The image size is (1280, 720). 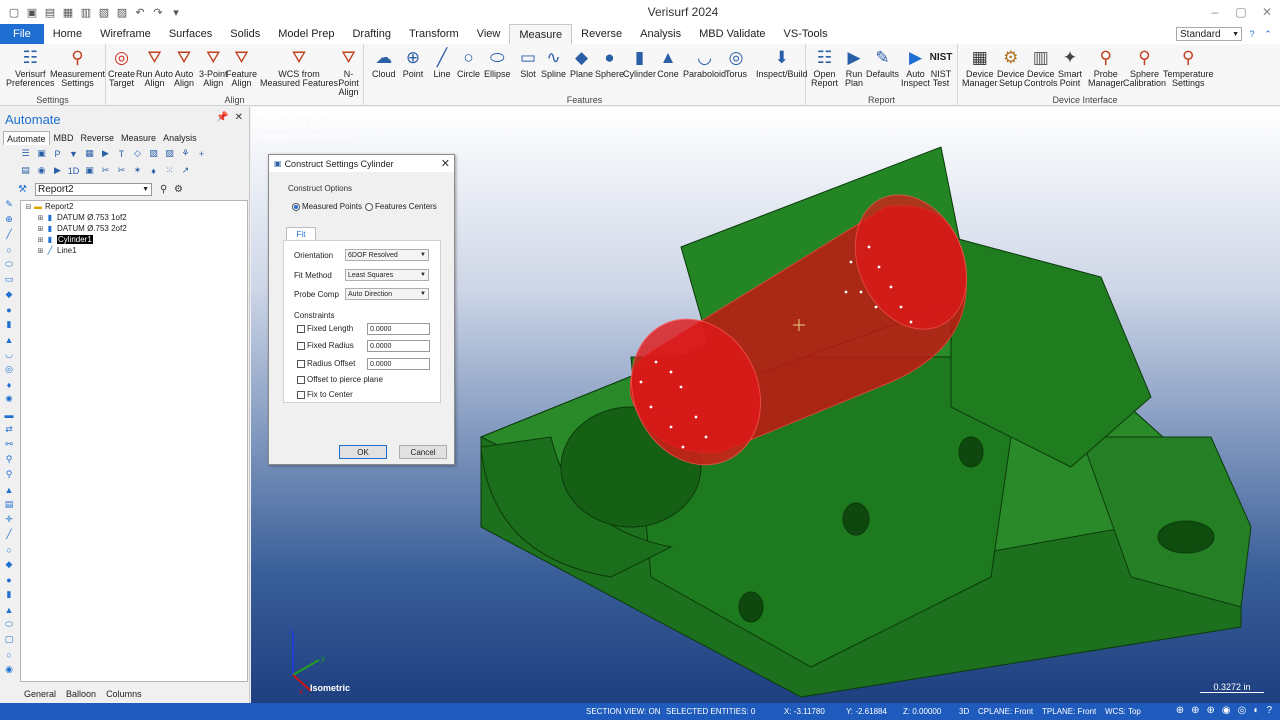 I want to click on tab-fit: Fit, so click(x=301, y=234).